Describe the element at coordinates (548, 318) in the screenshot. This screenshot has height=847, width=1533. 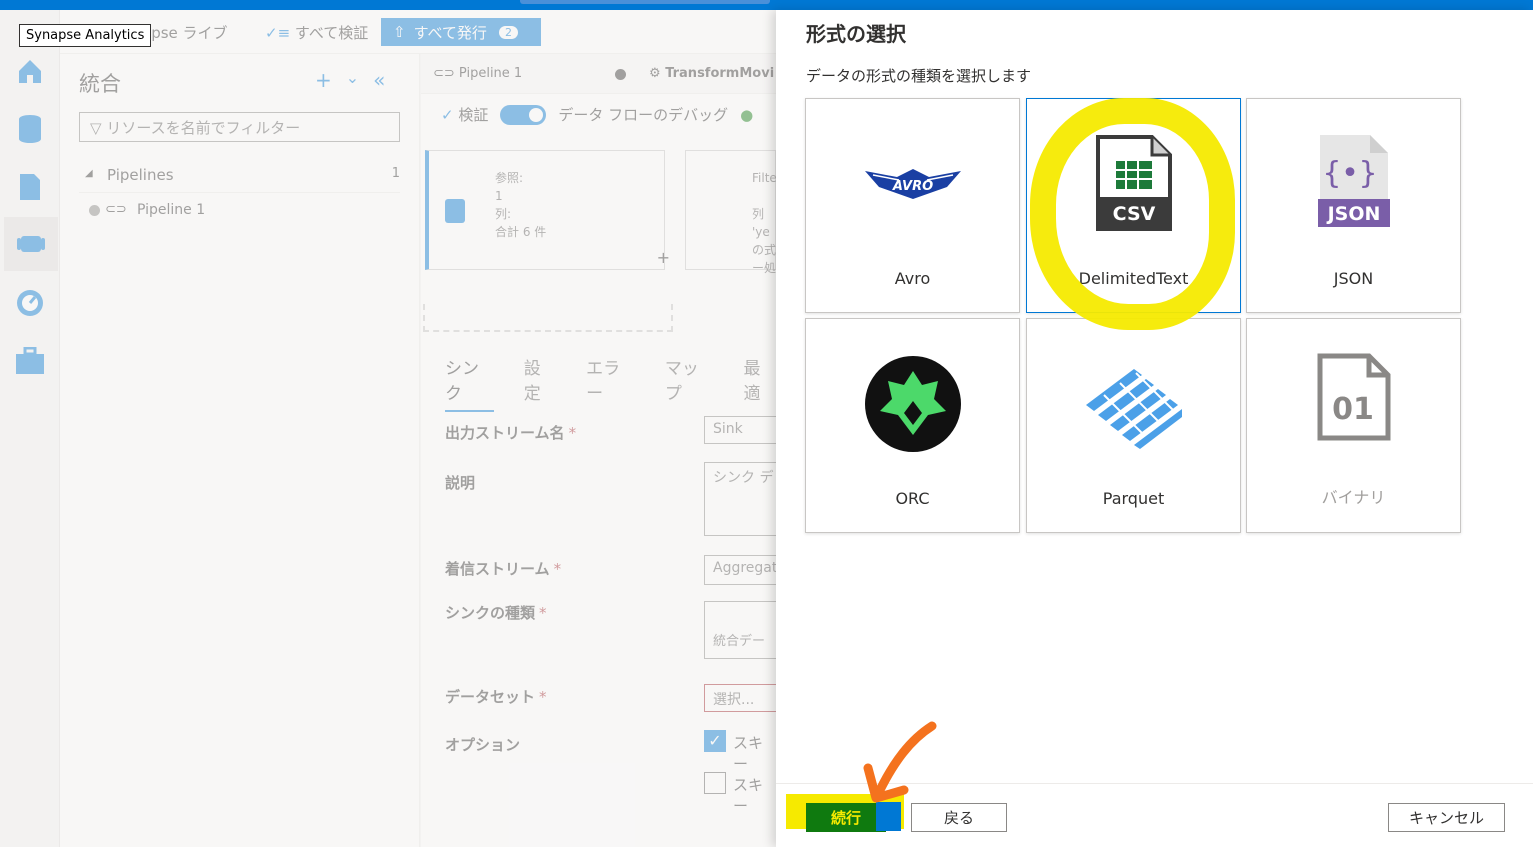
I see `sink-placeholder` at that location.